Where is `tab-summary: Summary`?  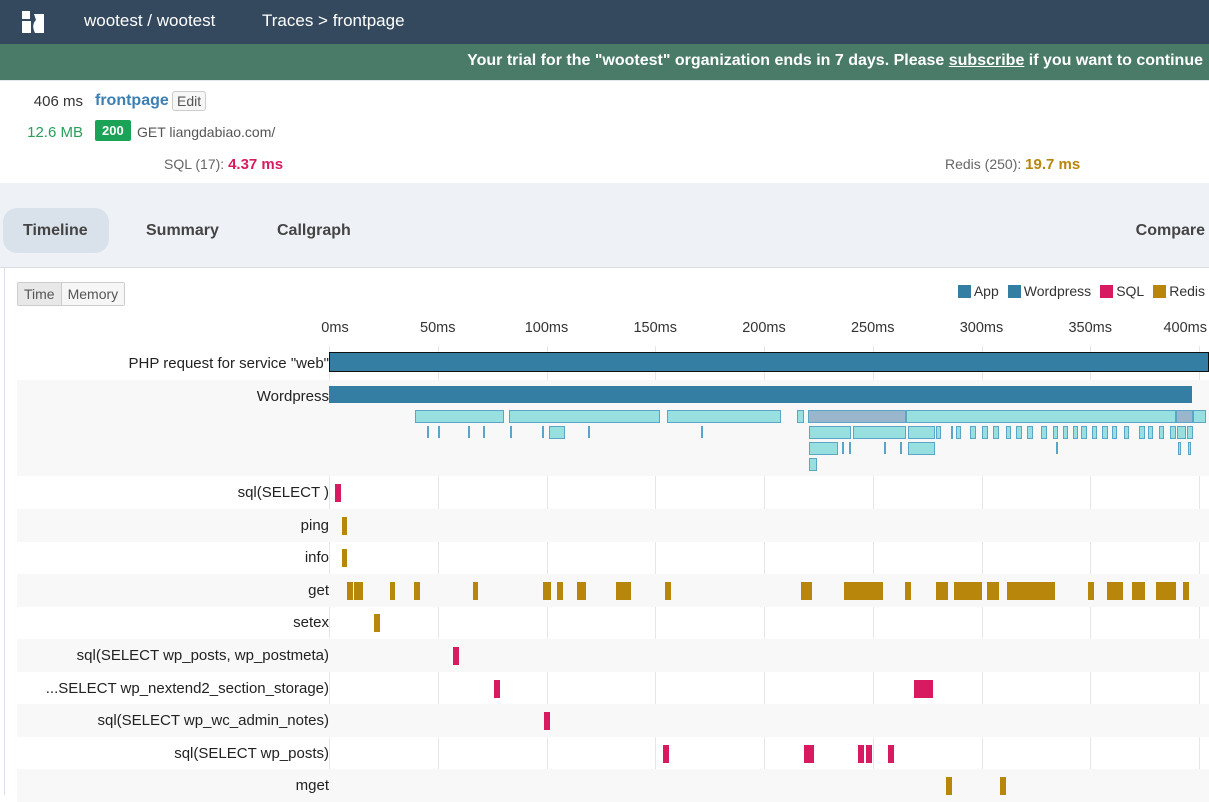
tab-summary: Summary is located at coordinates (182, 230).